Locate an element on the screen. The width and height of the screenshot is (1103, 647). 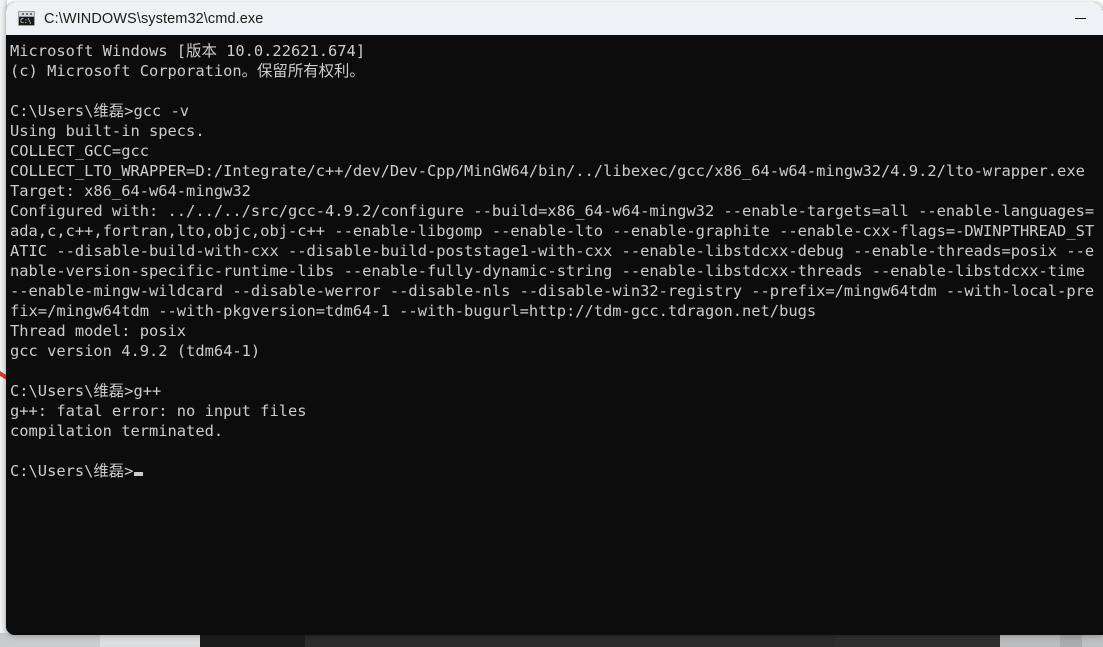
icon-prompt-glyph: C:\ is located at coordinates (26, 21).